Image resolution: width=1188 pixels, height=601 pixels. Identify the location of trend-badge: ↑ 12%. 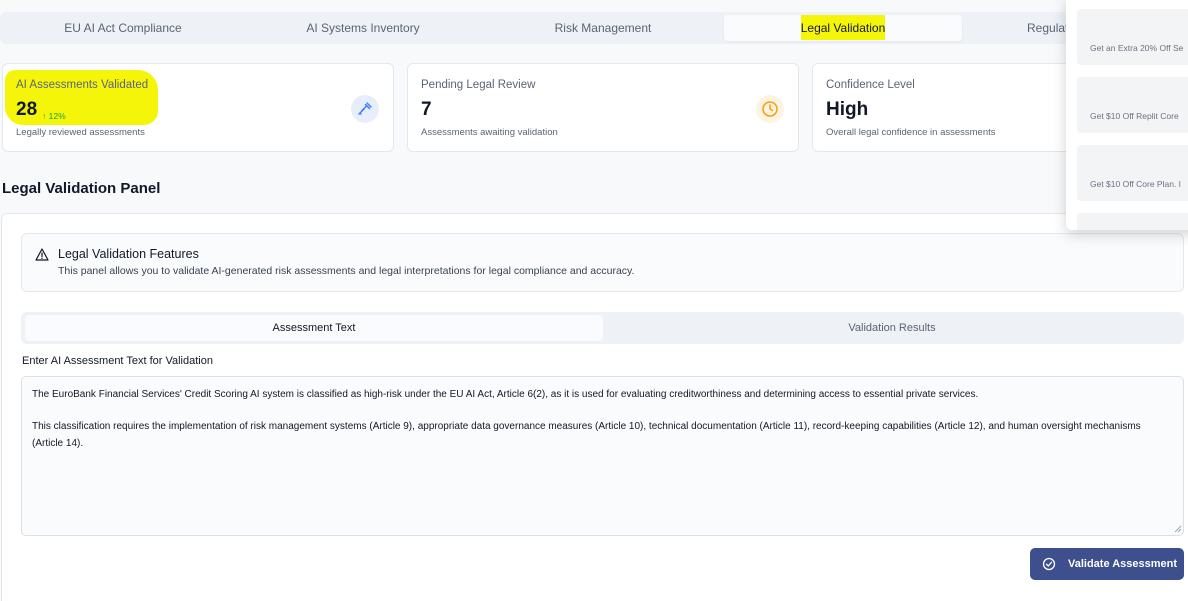
(54, 116).